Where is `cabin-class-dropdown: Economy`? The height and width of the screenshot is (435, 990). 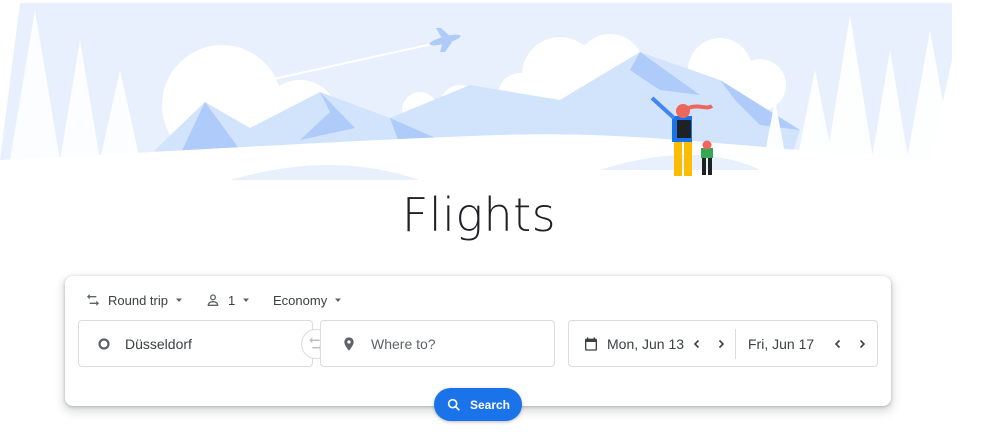 cabin-class-dropdown: Economy is located at coordinates (310, 300).